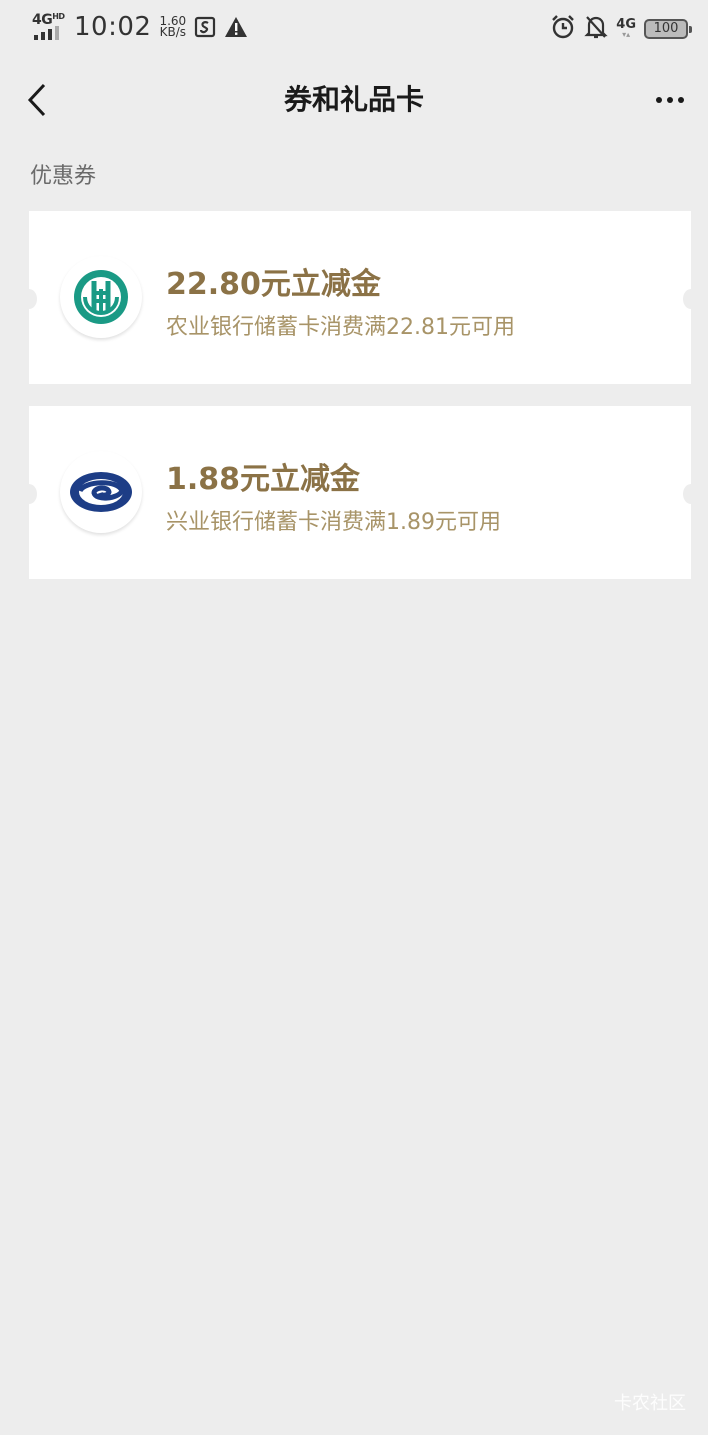 This screenshot has height=1435, width=708. Describe the element at coordinates (563, 29) in the screenshot. I see `alarm-icon` at that location.